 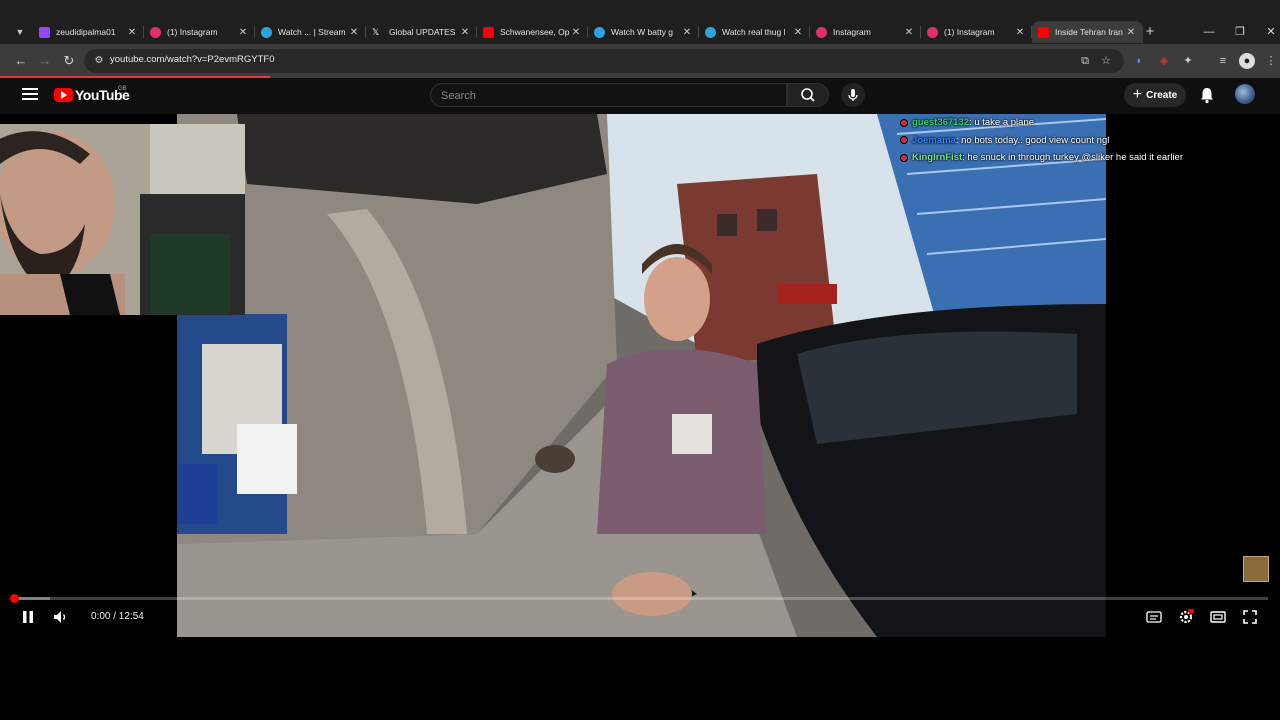 I want to click on search-icon, so click(x=808, y=95).